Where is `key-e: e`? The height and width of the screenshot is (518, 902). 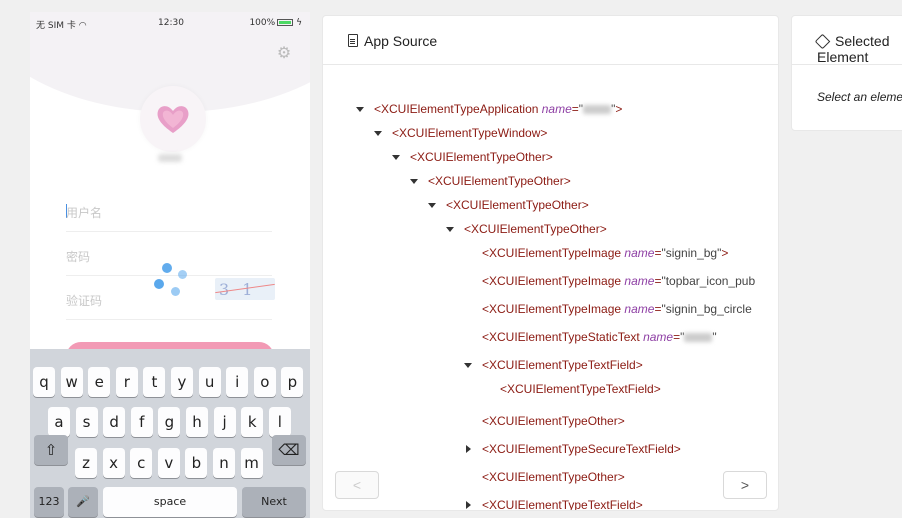 key-e: e is located at coordinates (99, 382).